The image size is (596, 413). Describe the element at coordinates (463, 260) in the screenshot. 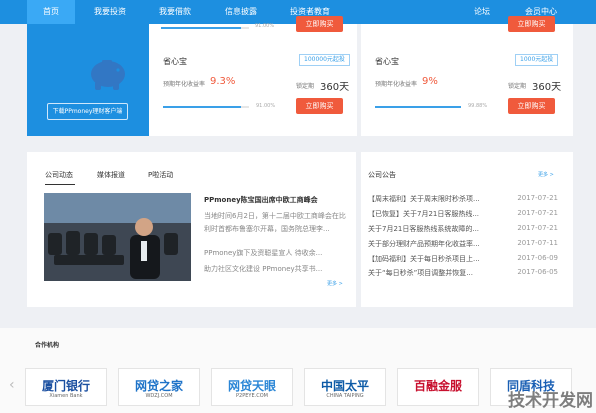

I see `announcement-item: 【加码福利】关于每日秒杀项目上... 2017-06-09` at that location.